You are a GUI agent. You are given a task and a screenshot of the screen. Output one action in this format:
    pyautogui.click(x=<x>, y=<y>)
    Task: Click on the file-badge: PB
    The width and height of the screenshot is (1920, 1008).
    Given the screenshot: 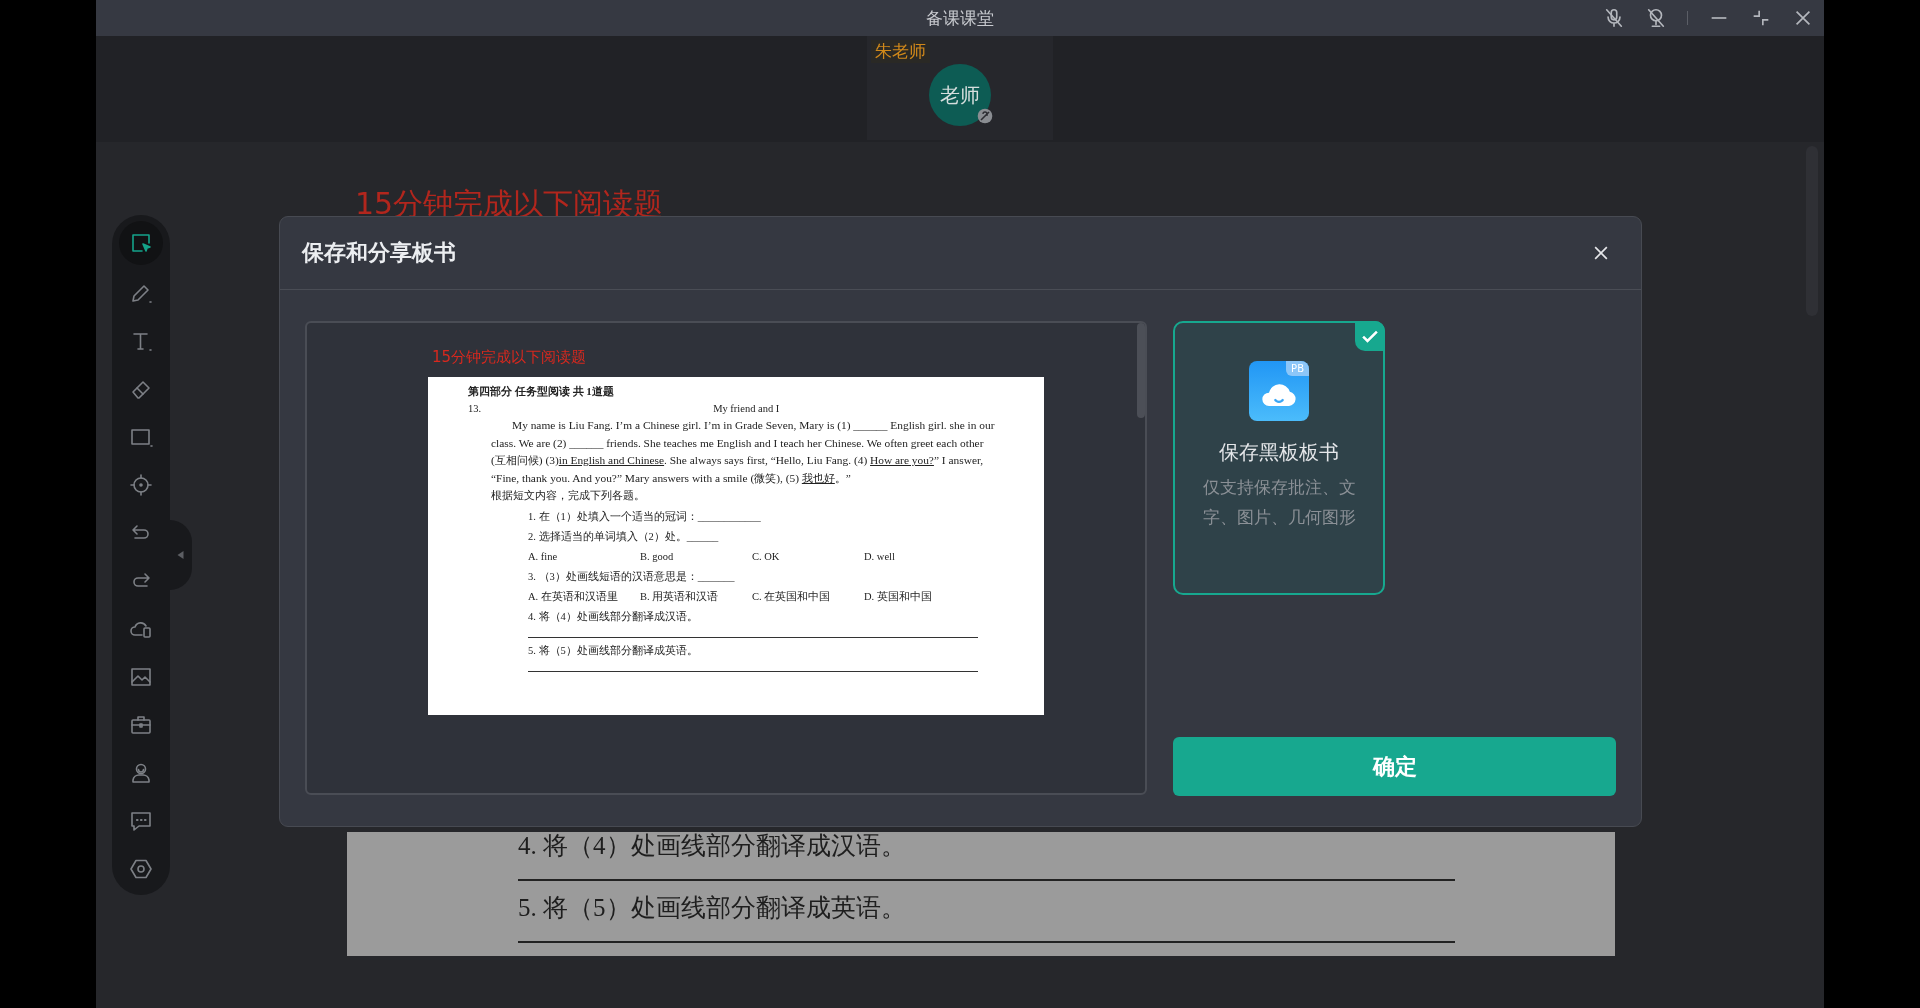 What is the action you would take?
    pyautogui.click(x=1297, y=368)
    